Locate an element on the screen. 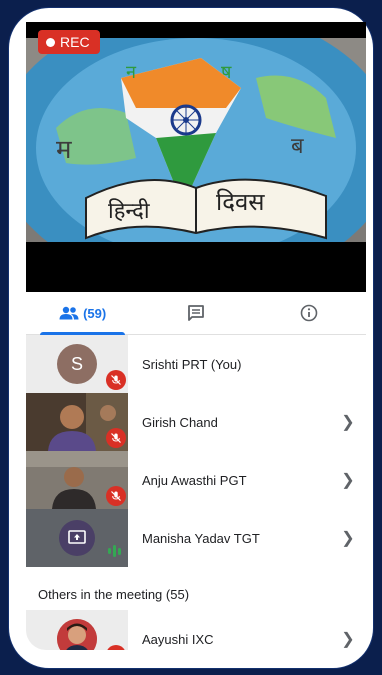 The height and width of the screenshot is (675, 382). participant-name: Manisha Yadav TGT is located at coordinates (201, 538).